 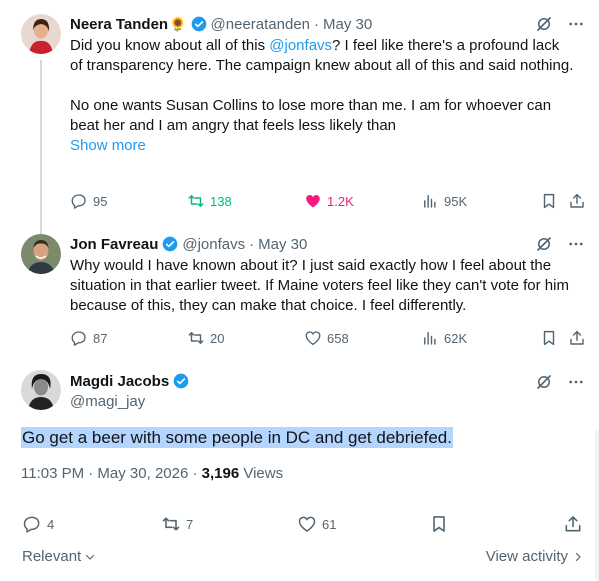 What do you see at coordinates (338, 338) in the screenshot?
I see `like-count: 658` at bounding box center [338, 338].